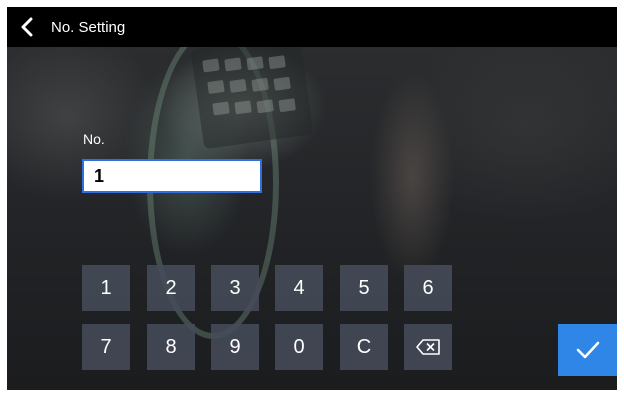  Describe the element at coordinates (235, 347) in the screenshot. I see `key-9: 9` at that location.